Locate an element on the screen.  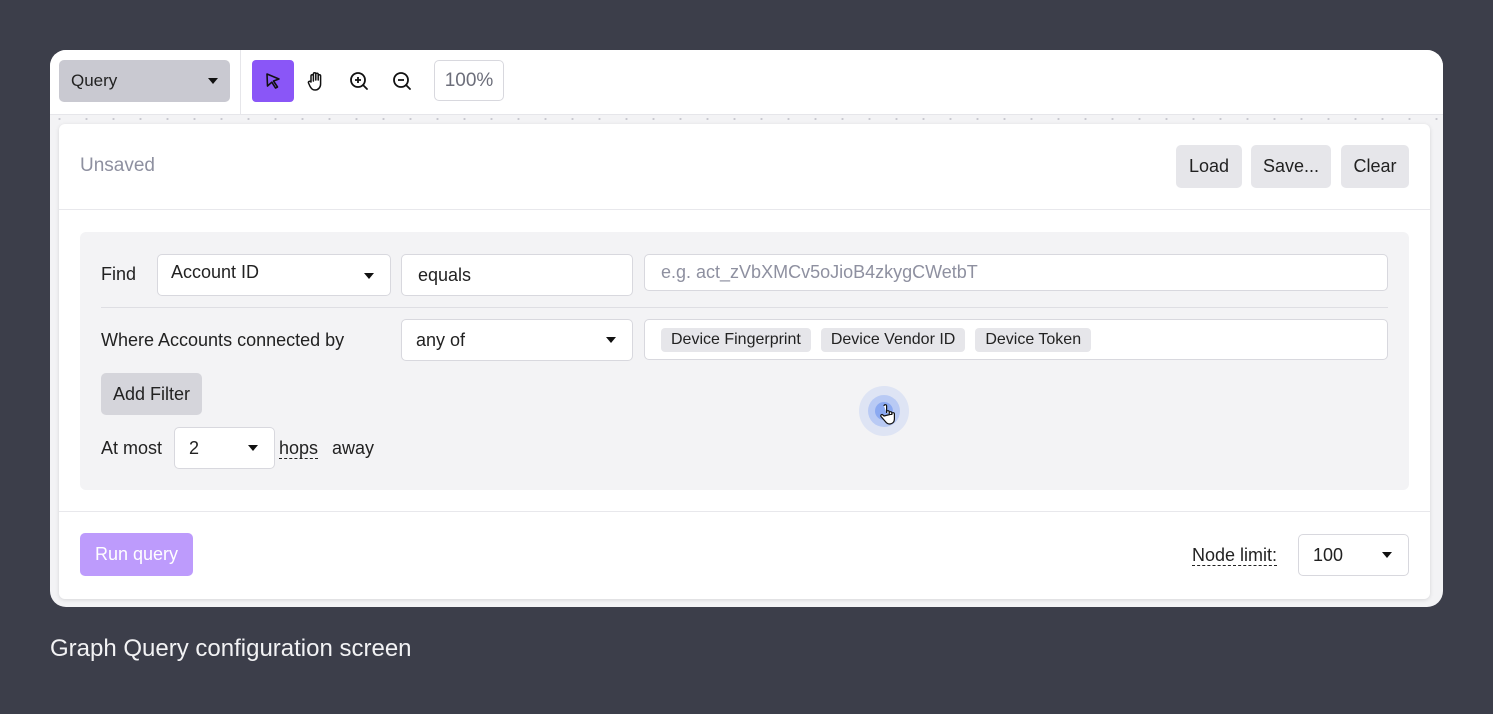
pointer-arrow-icon is located at coordinates (273, 81).